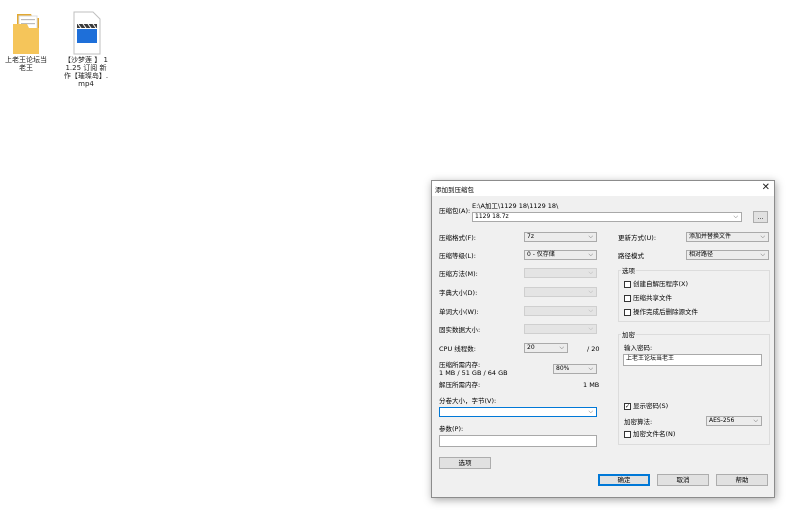 The height and width of the screenshot is (520, 800). What do you see at coordinates (563, 368) in the screenshot?
I see `mem-pct-value: 80%` at bounding box center [563, 368].